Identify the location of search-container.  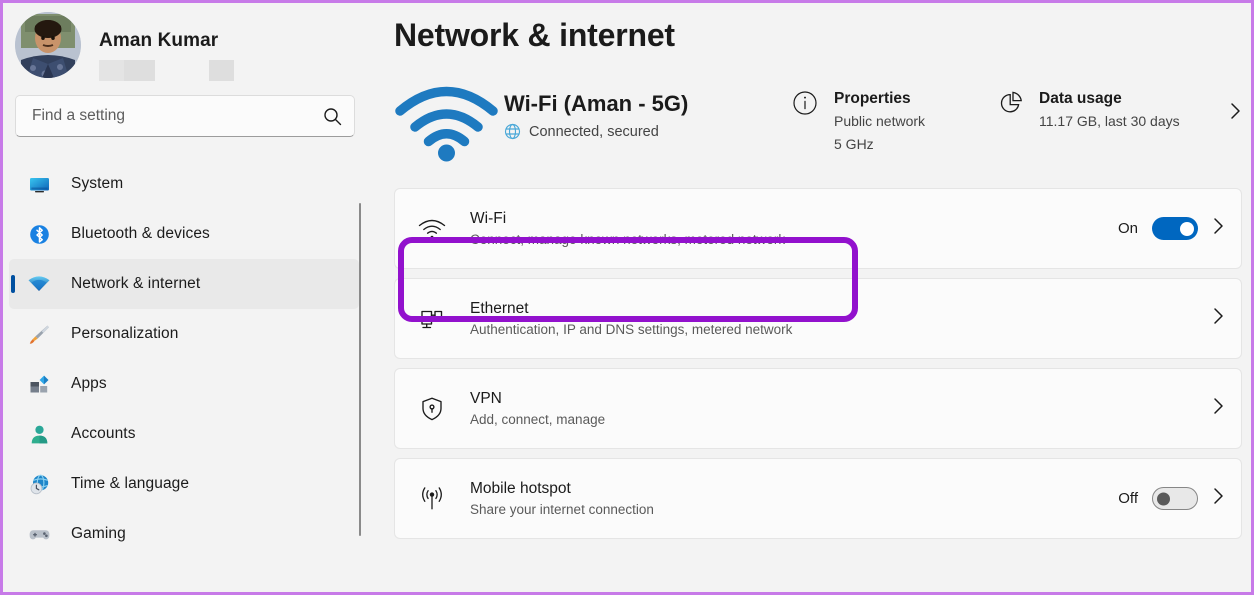
(185, 116).